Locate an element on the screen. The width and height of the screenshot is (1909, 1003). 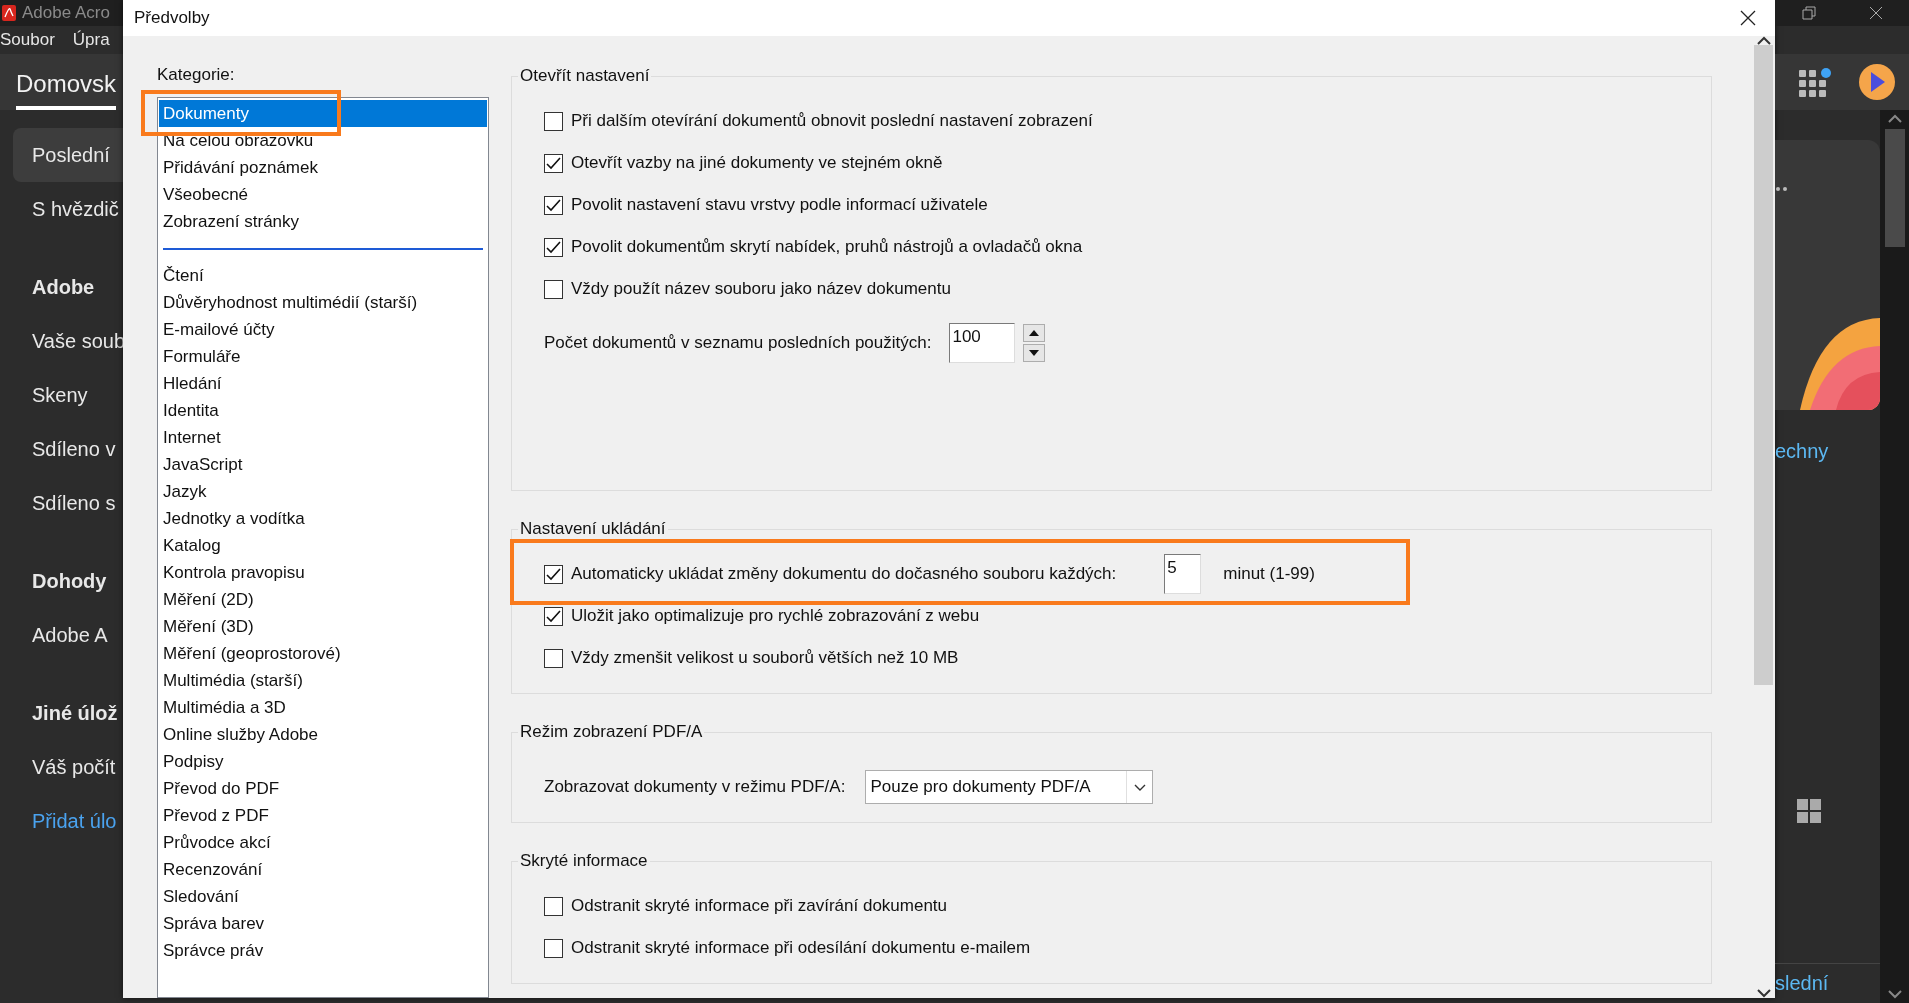
increment-button is located at coordinates (1034, 333).